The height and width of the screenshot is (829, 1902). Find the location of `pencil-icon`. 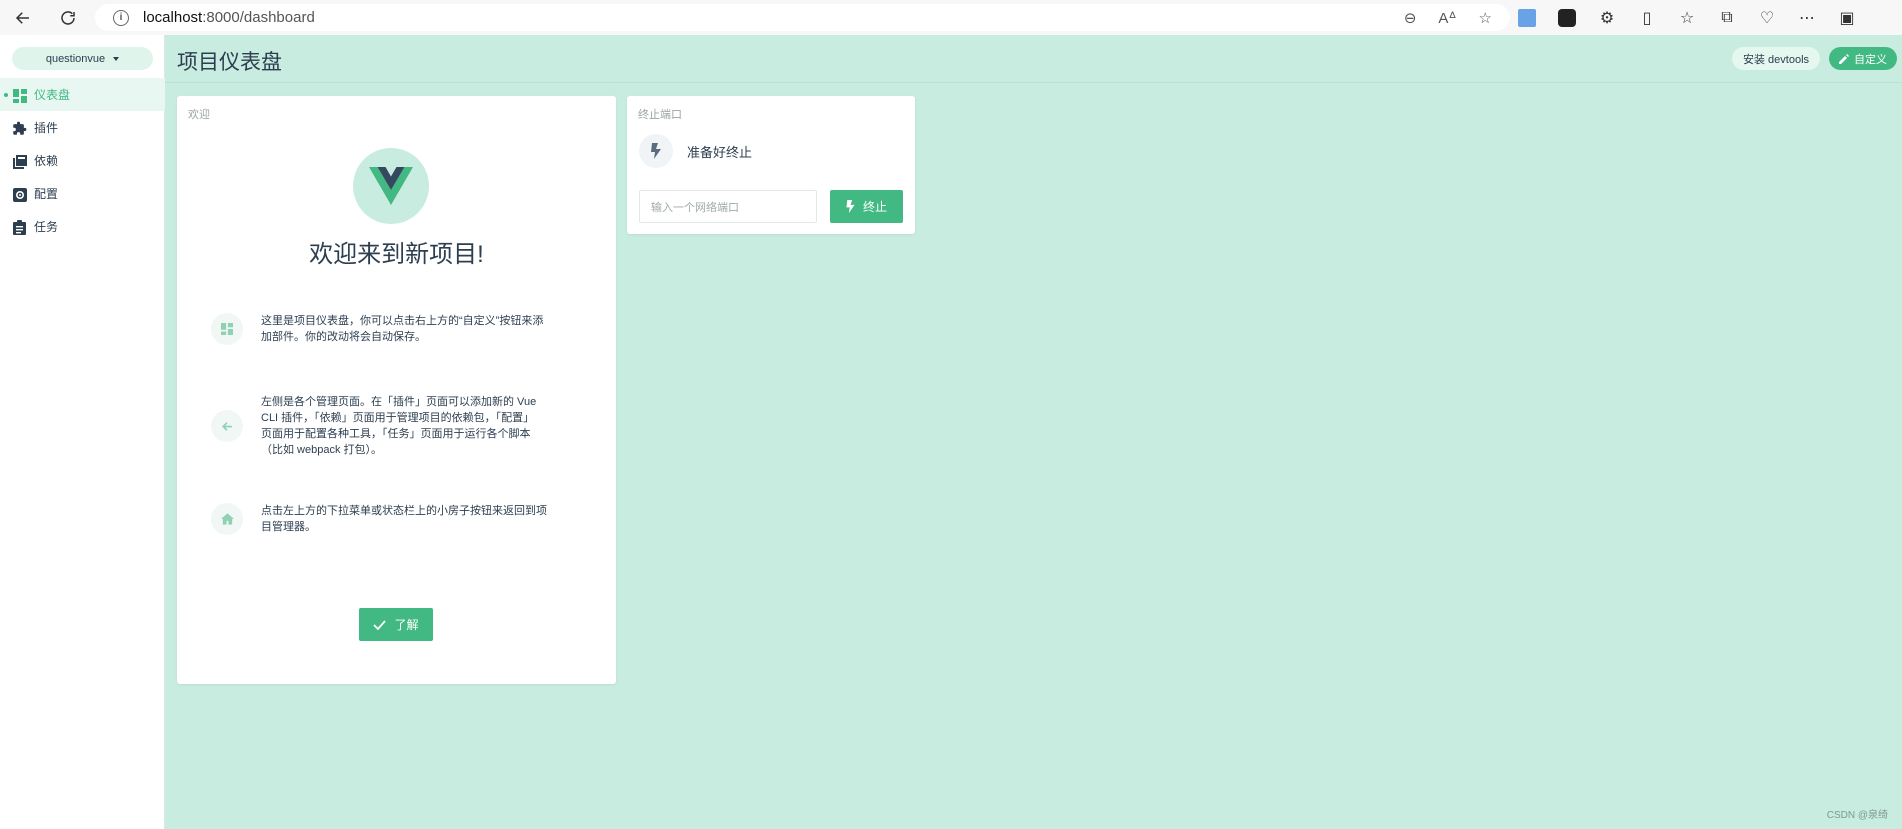

pencil-icon is located at coordinates (1844, 58).